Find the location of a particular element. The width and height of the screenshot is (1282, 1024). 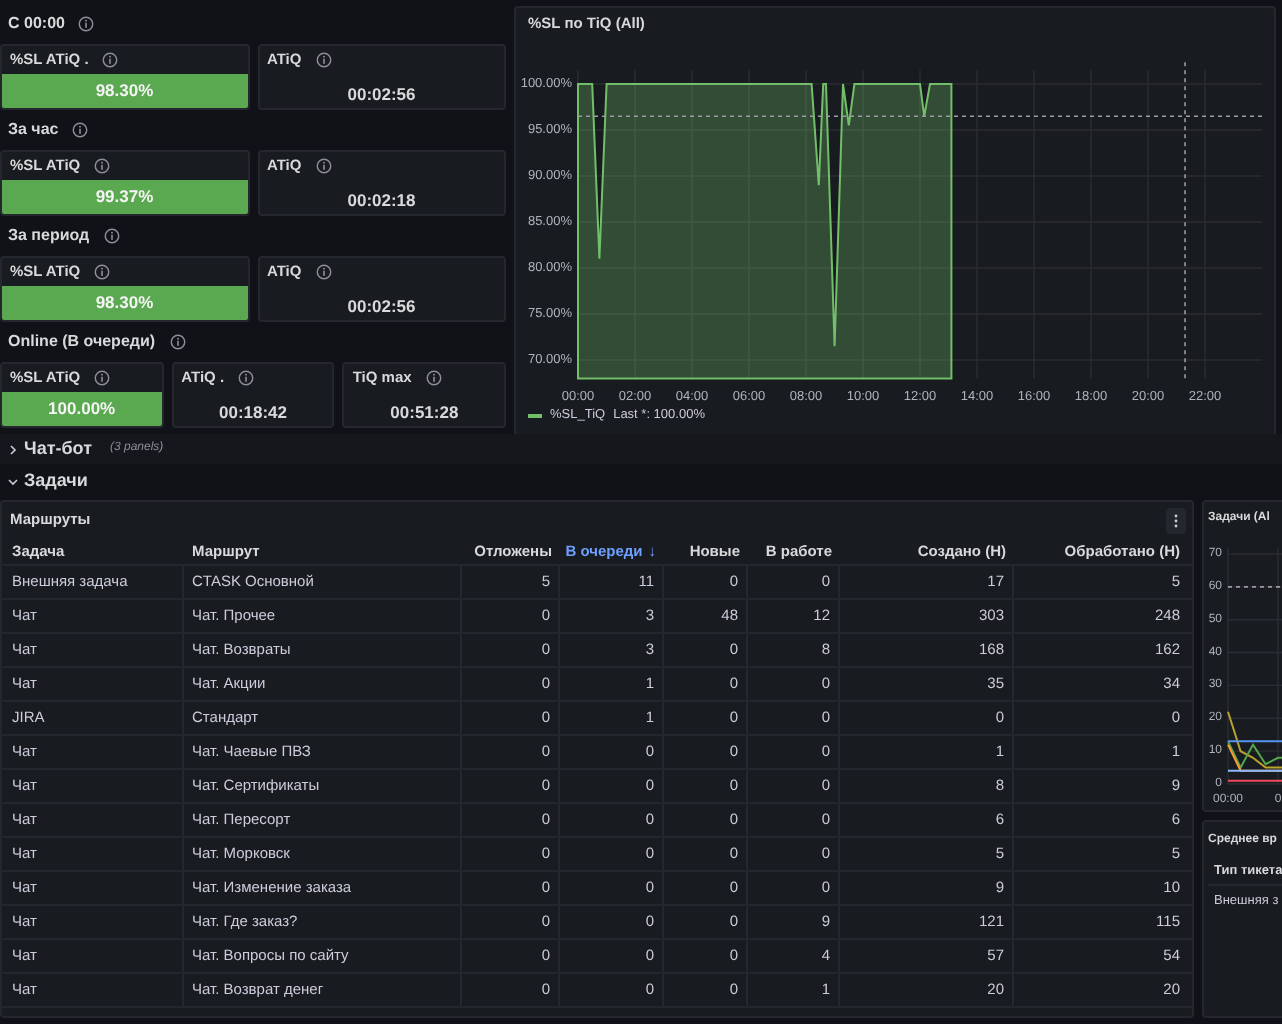

section-title: За период is located at coordinates (49, 236).